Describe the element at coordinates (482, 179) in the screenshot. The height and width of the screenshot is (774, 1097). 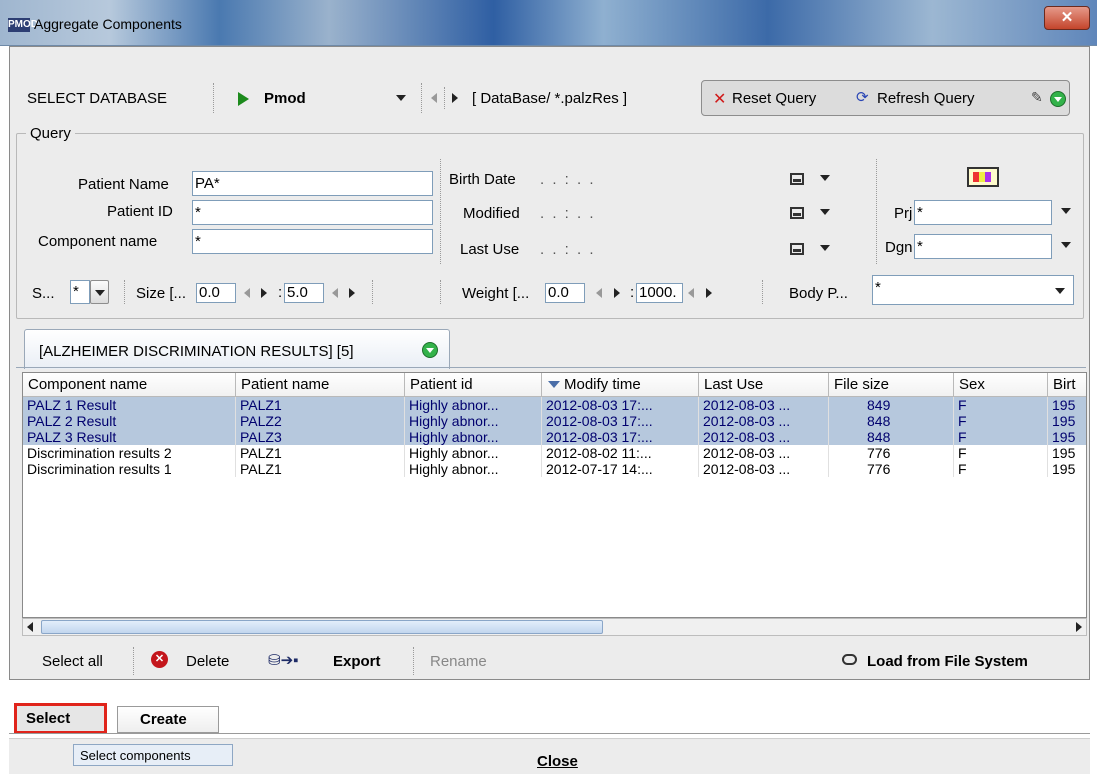
I see `birth-date-label: Birth Date` at that location.